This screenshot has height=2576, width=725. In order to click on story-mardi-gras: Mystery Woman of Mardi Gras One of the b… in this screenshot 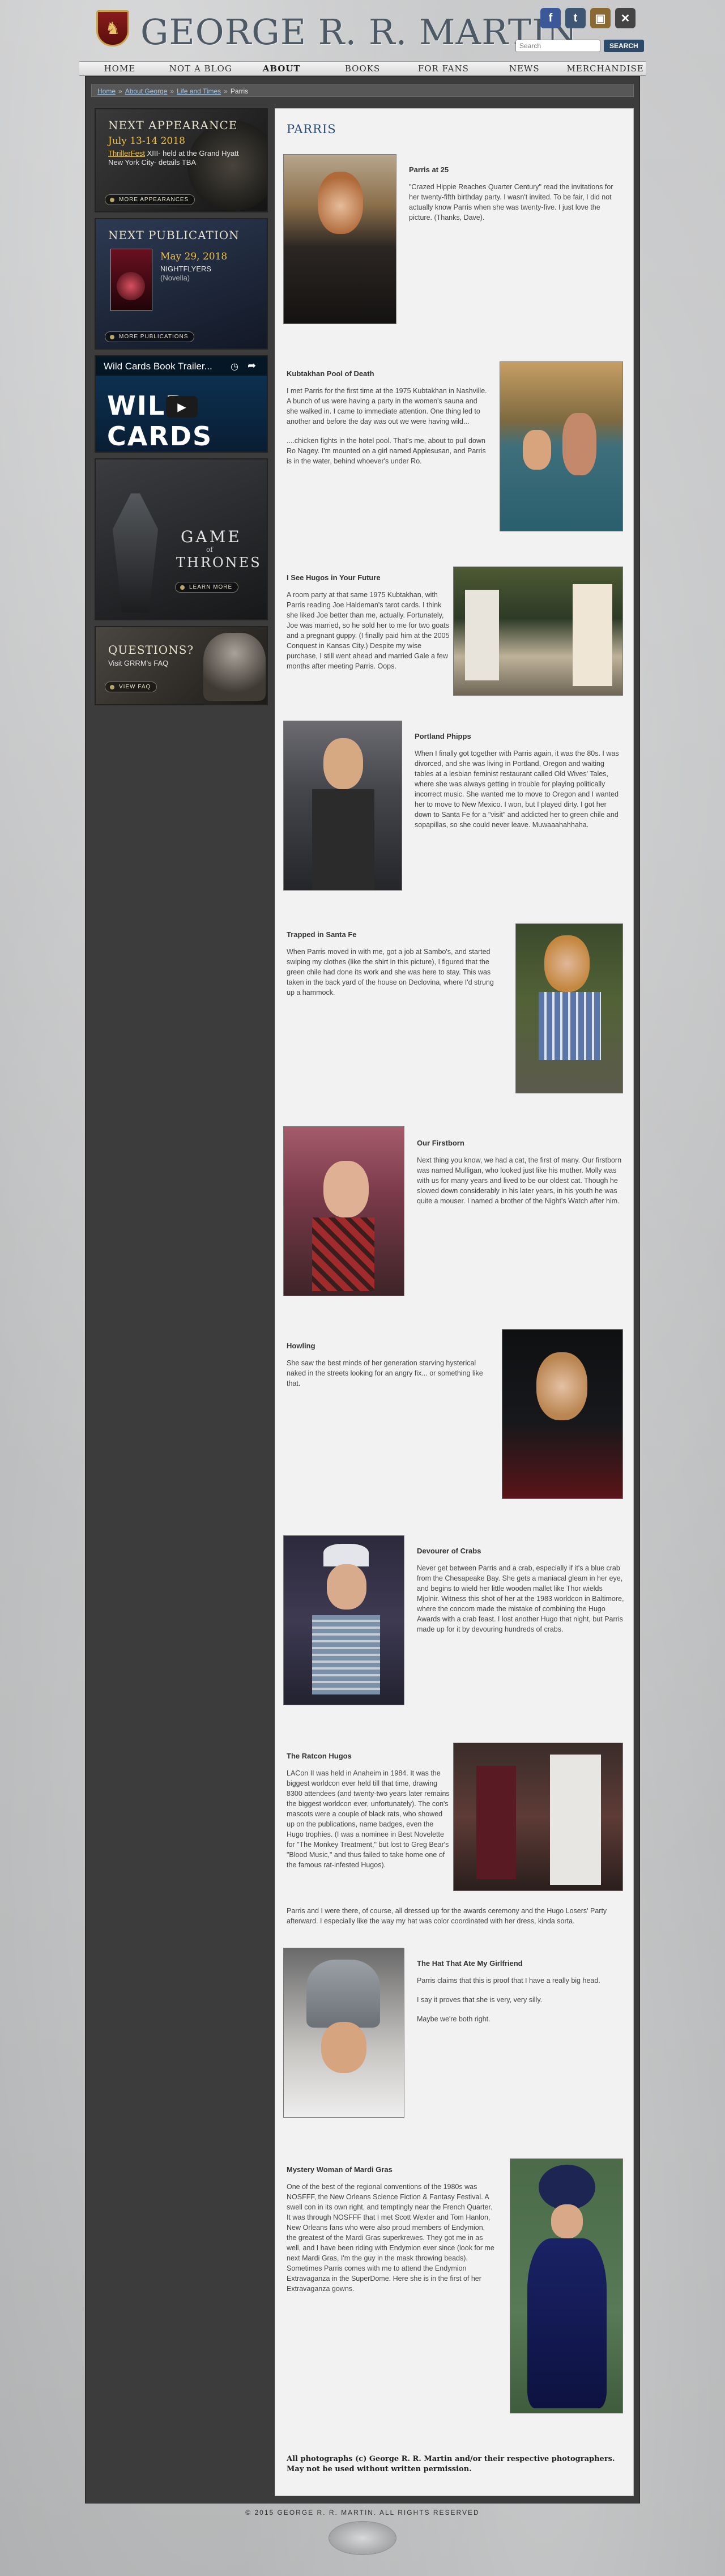, I will do `click(391, 2232)`.